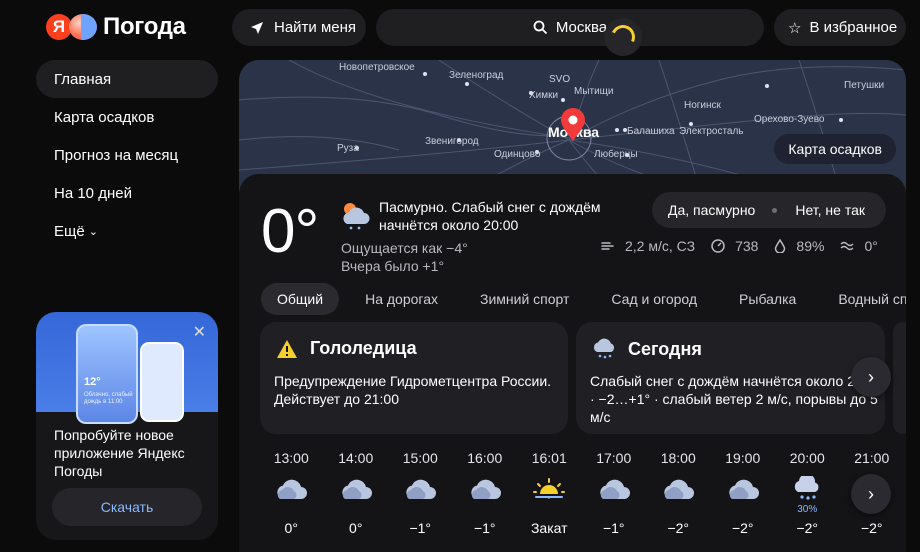 The width and height of the screenshot is (920, 552). Describe the element at coordinates (199, 332) in the screenshot. I see `close-icon: ✕` at that location.